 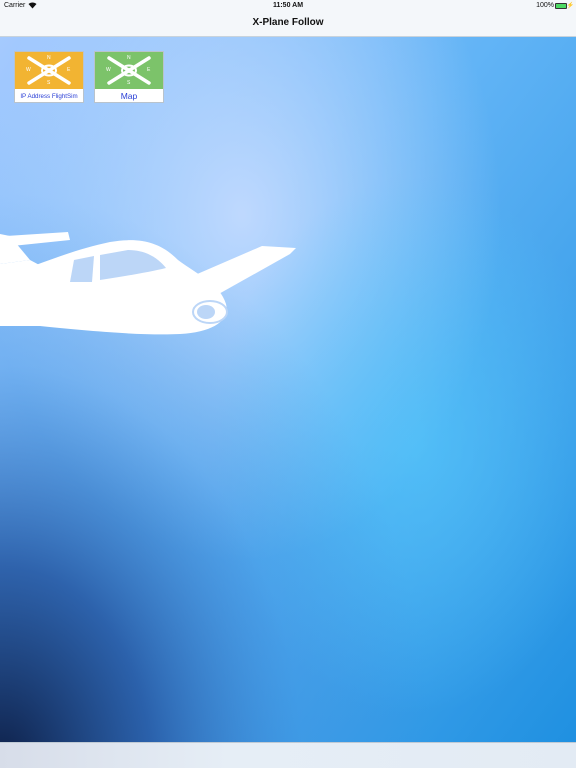 I want to click on bottom-toolbar, so click(x=288, y=755).